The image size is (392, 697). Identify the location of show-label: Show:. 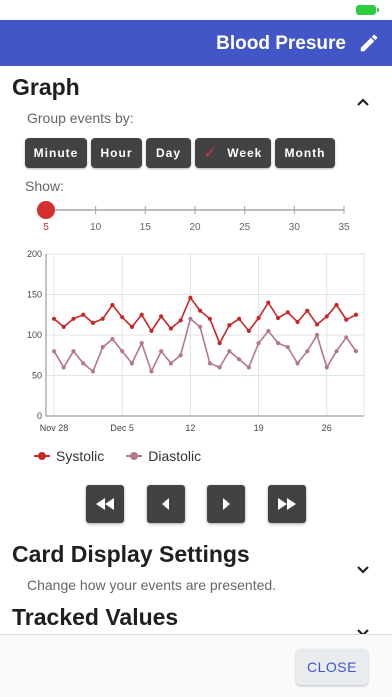
(44, 186).